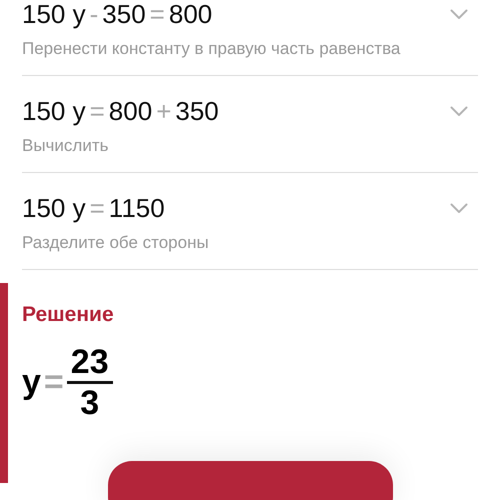  Describe the element at coordinates (93, 208) in the screenshot. I see `equation: 150 y=1150` at that location.